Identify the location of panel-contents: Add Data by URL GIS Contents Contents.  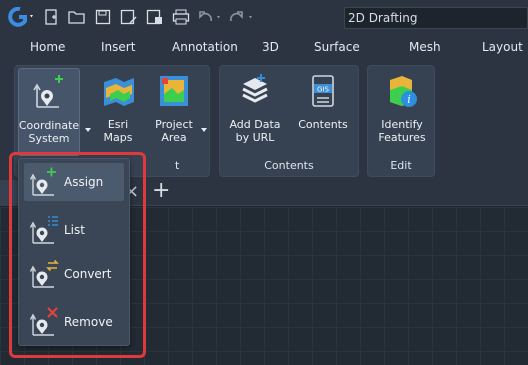
(289, 121).